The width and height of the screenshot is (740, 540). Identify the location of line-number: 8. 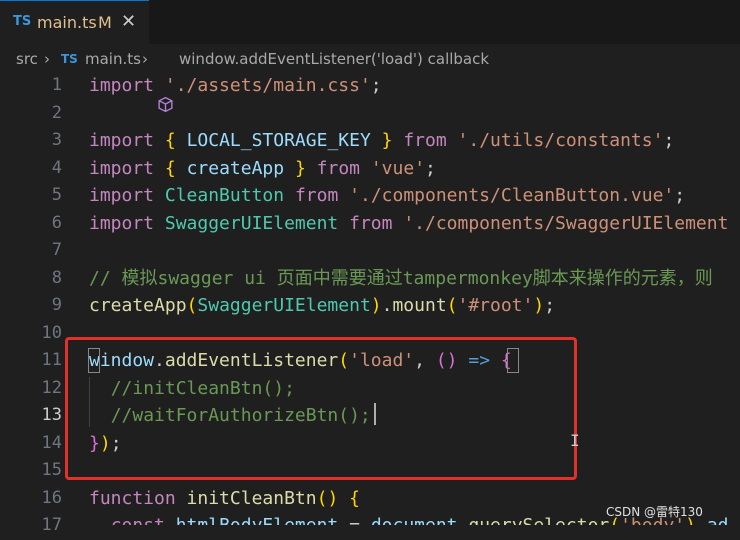
(56, 277).